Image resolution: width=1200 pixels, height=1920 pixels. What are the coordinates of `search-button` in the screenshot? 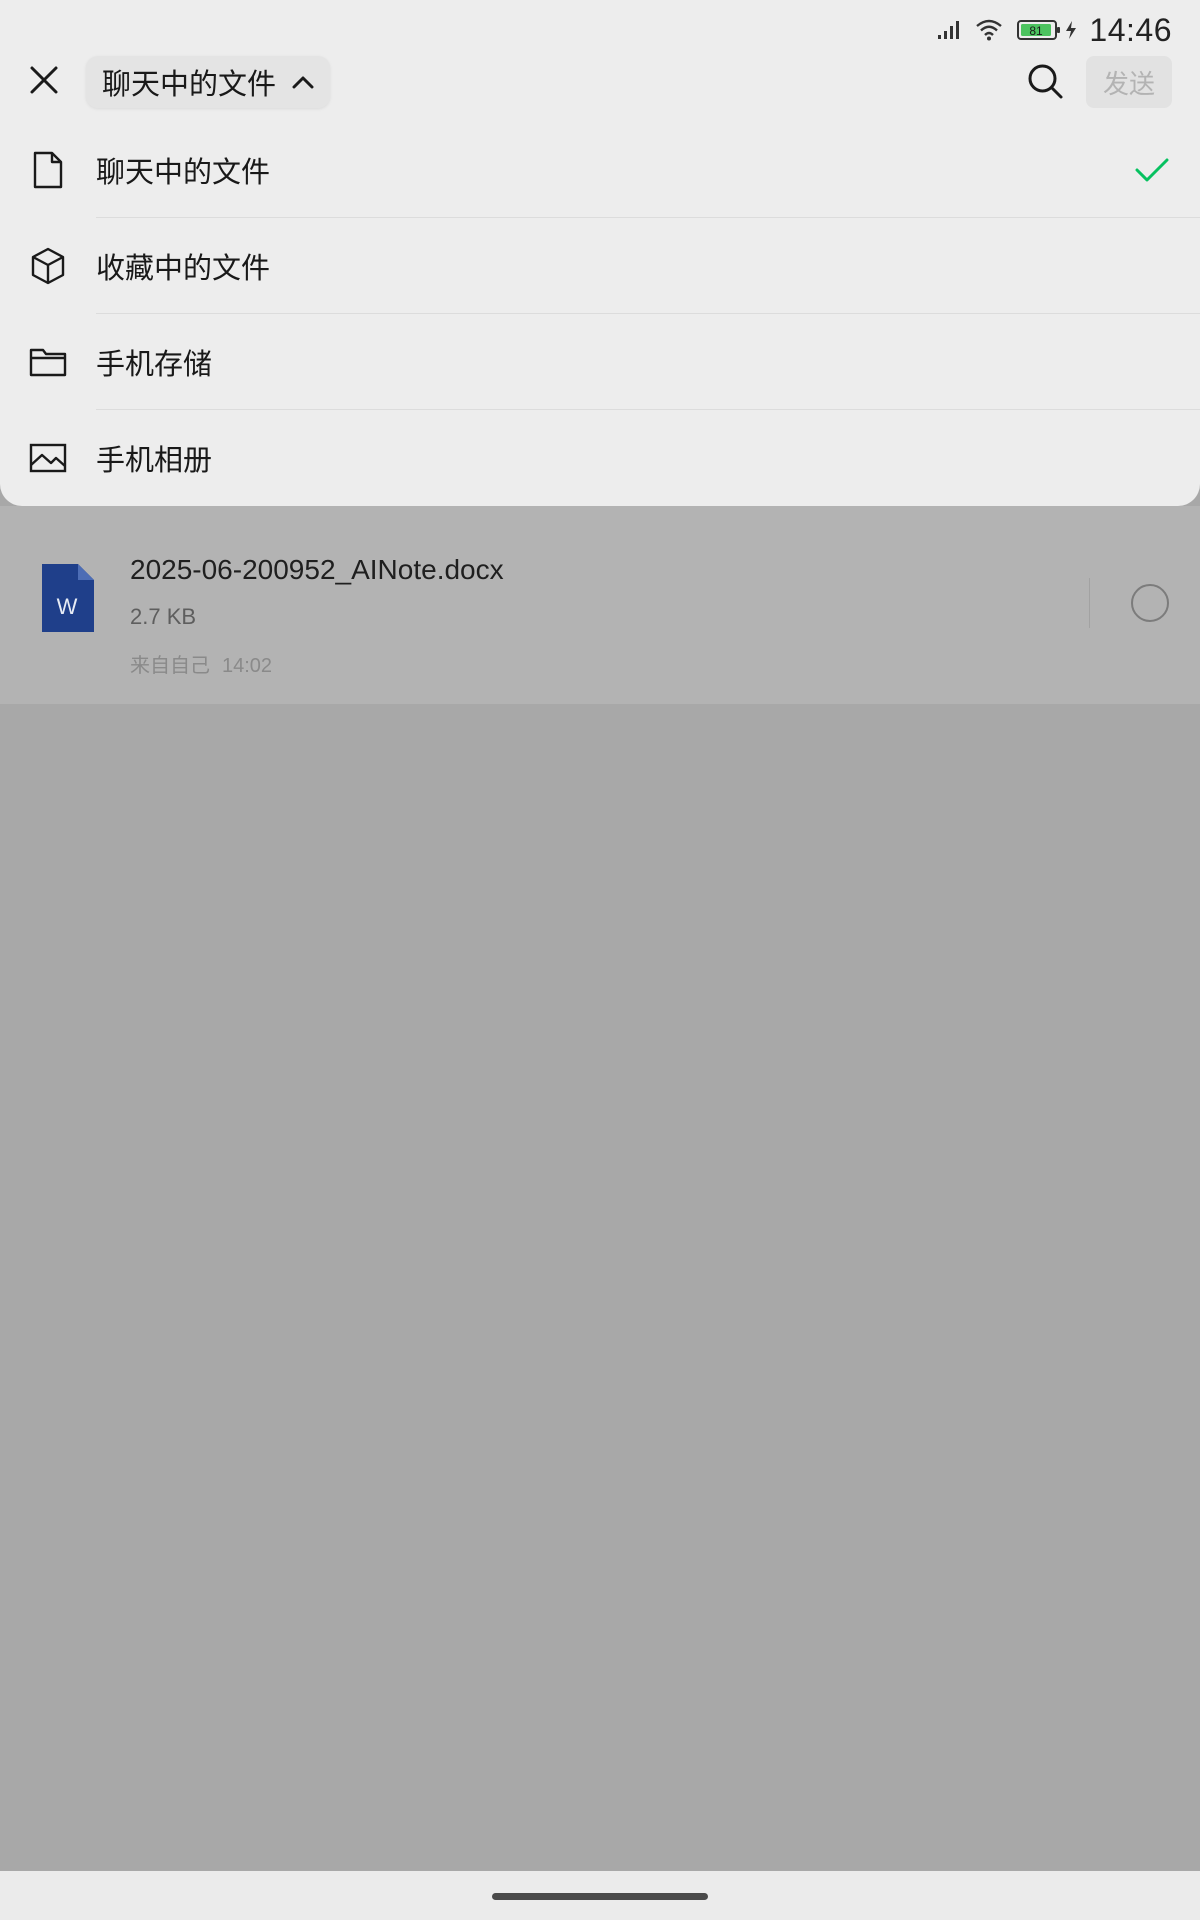 It's located at (1045, 83).